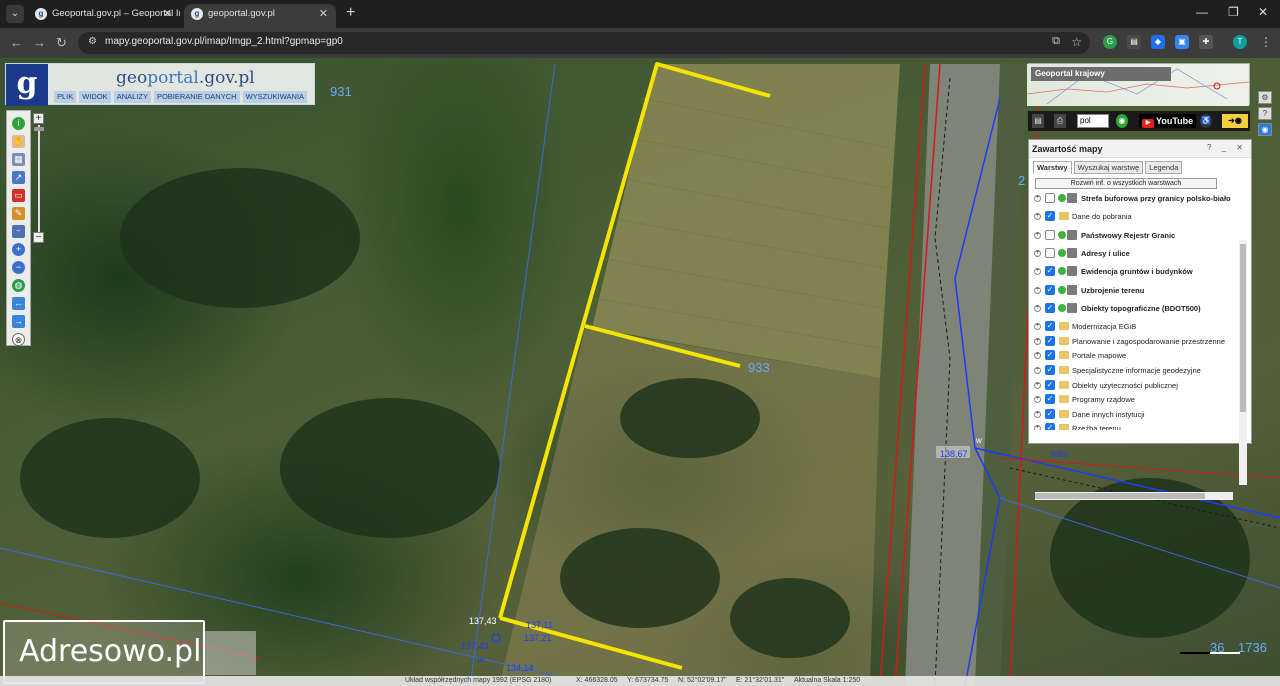 The height and width of the screenshot is (686, 1280). I want to click on pencil-icon: ✎, so click(18, 213).